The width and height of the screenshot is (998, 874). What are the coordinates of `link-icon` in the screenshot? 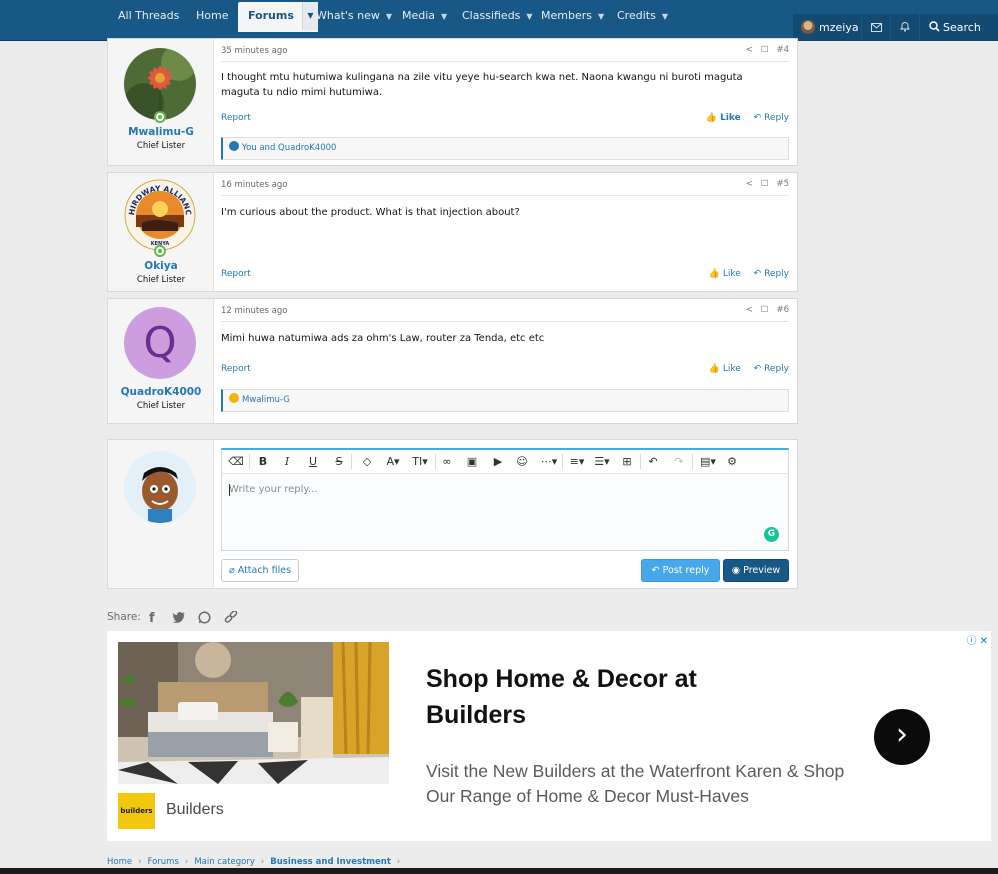 It's located at (231, 619).